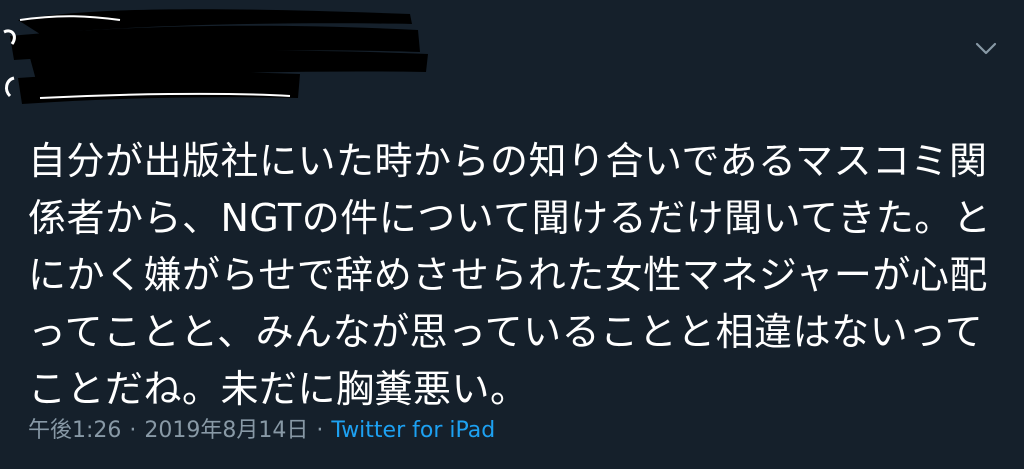 This screenshot has width=1024, height=469. What do you see at coordinates (413, 431) in the screenshot?
I see `tweet-source-link: Twitter for iPad` at bounding box center [413, 431].